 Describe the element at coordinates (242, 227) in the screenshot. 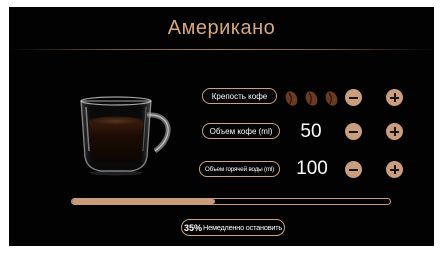

I see `stop-now-label: Немедленно остановить` at that location.